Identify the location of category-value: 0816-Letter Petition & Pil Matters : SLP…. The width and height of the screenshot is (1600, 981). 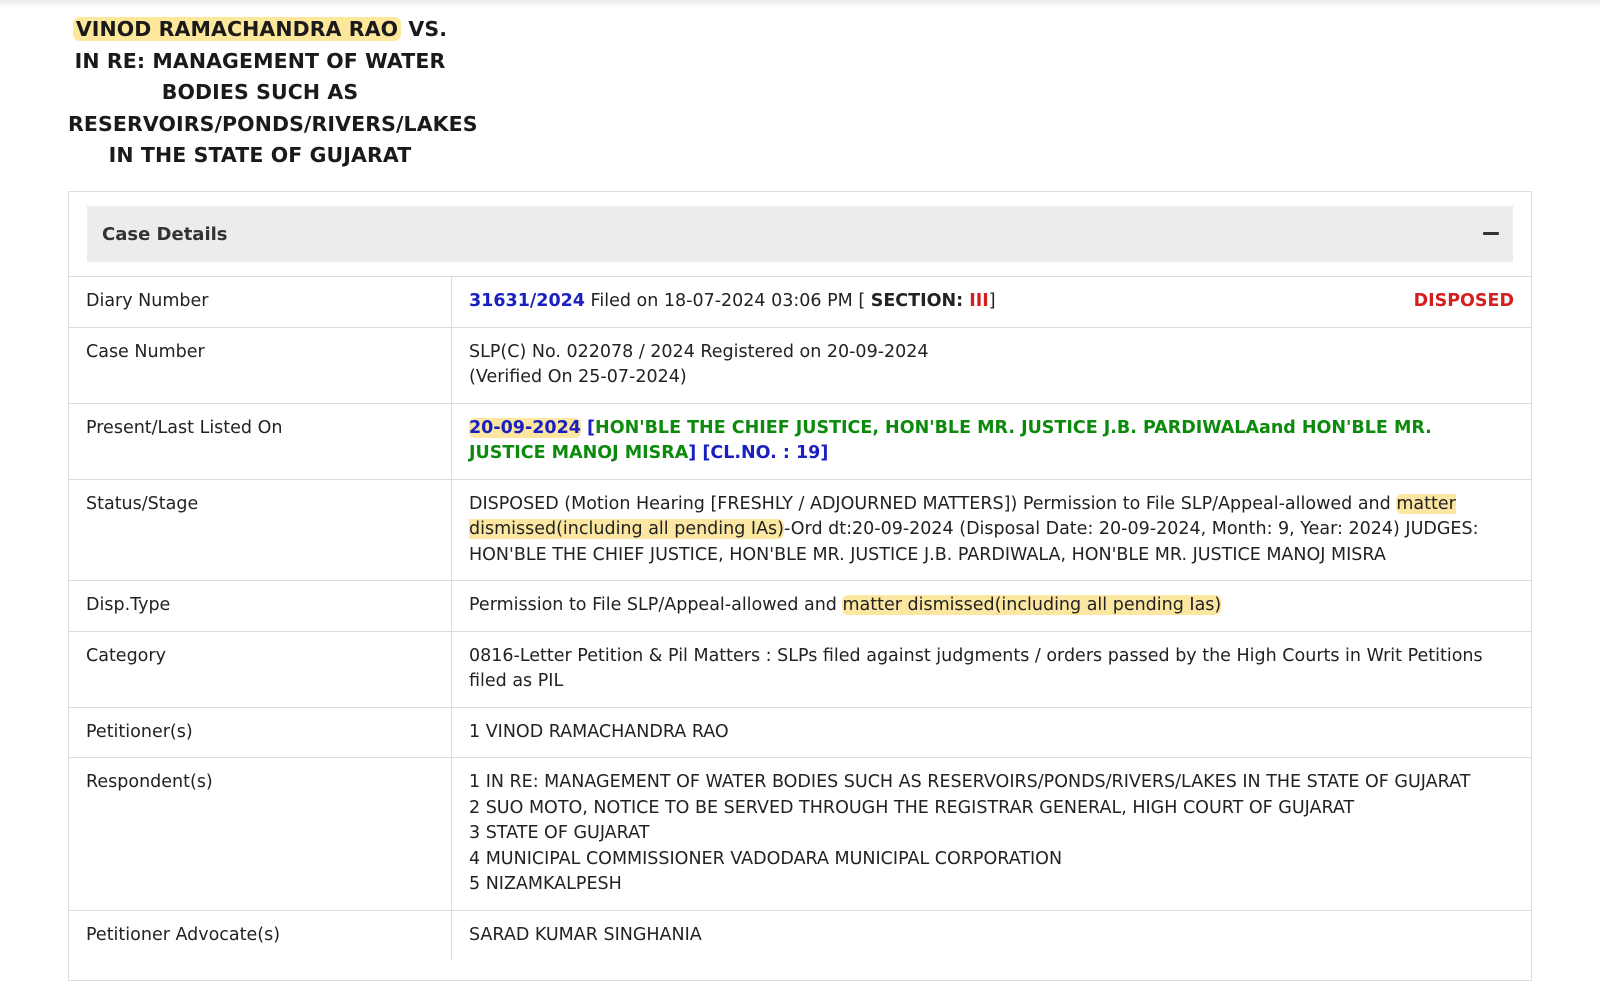
(991, 668).